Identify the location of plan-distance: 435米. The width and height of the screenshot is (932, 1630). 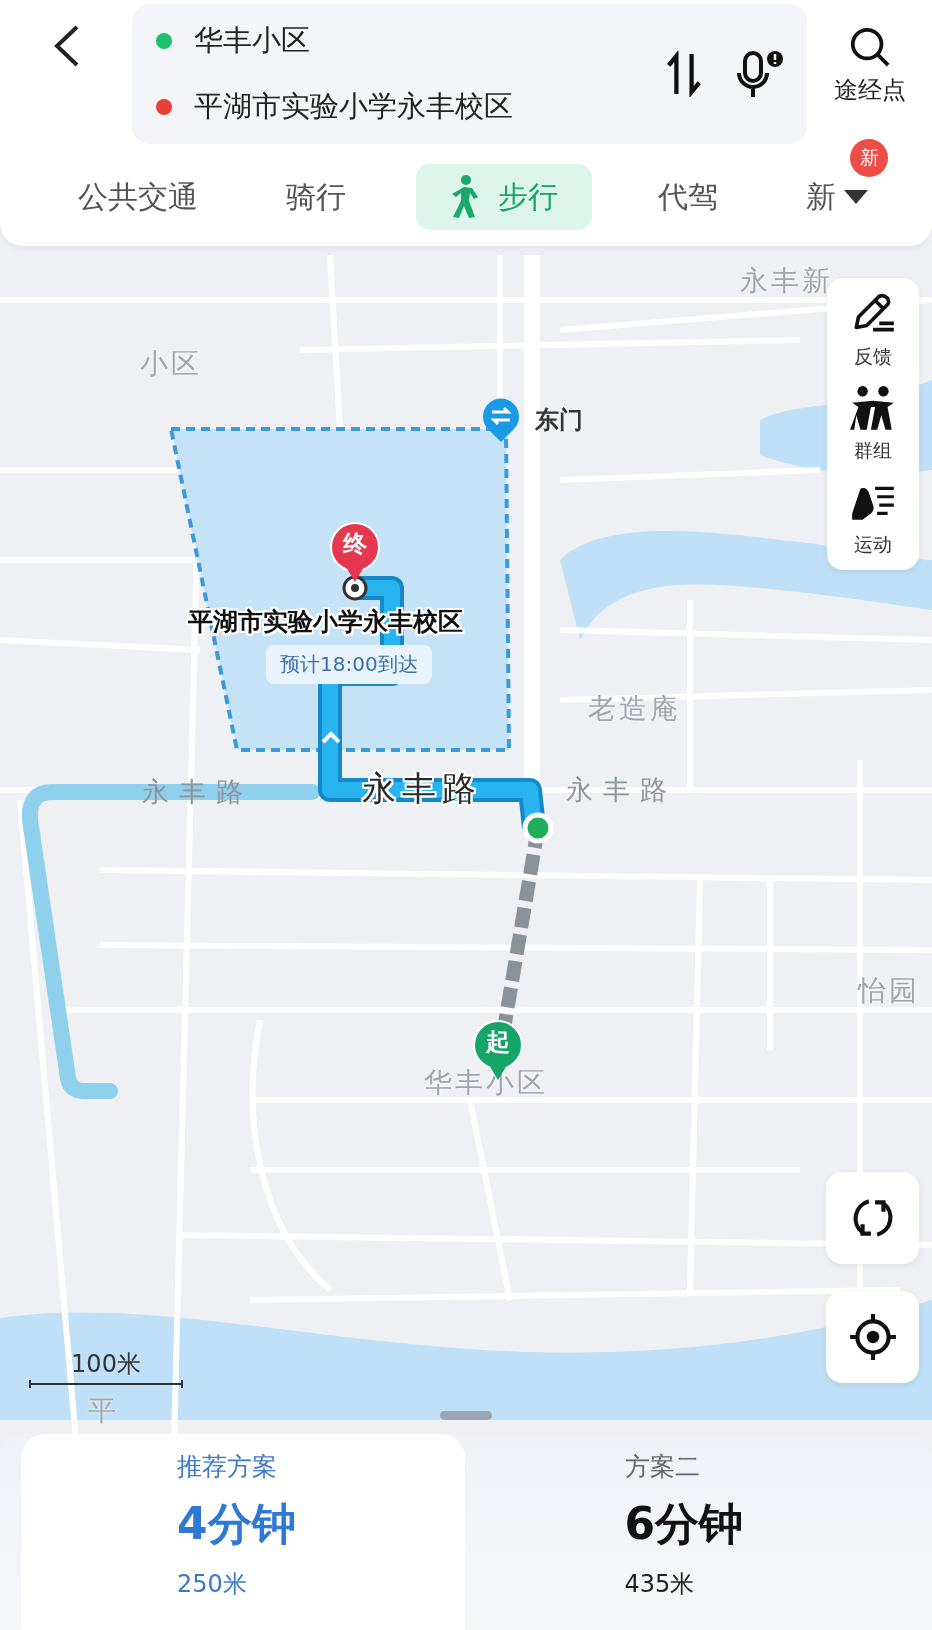
(660, 1584).